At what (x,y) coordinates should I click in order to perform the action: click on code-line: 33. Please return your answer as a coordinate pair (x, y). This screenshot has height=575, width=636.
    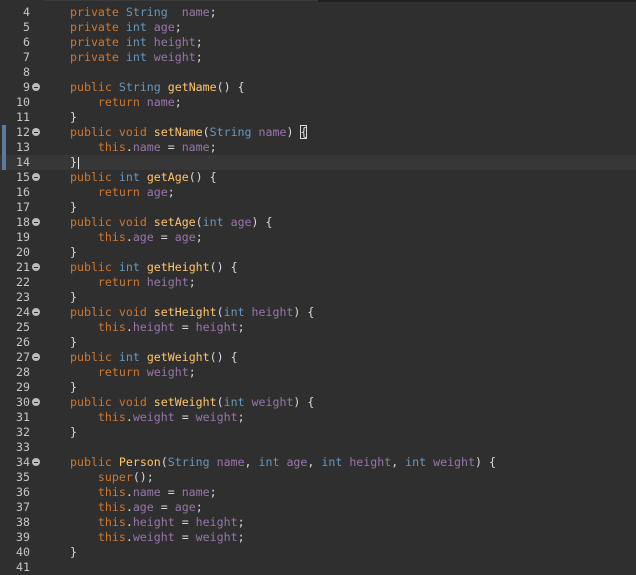
    Looking at the image, I should click on (318, 447).